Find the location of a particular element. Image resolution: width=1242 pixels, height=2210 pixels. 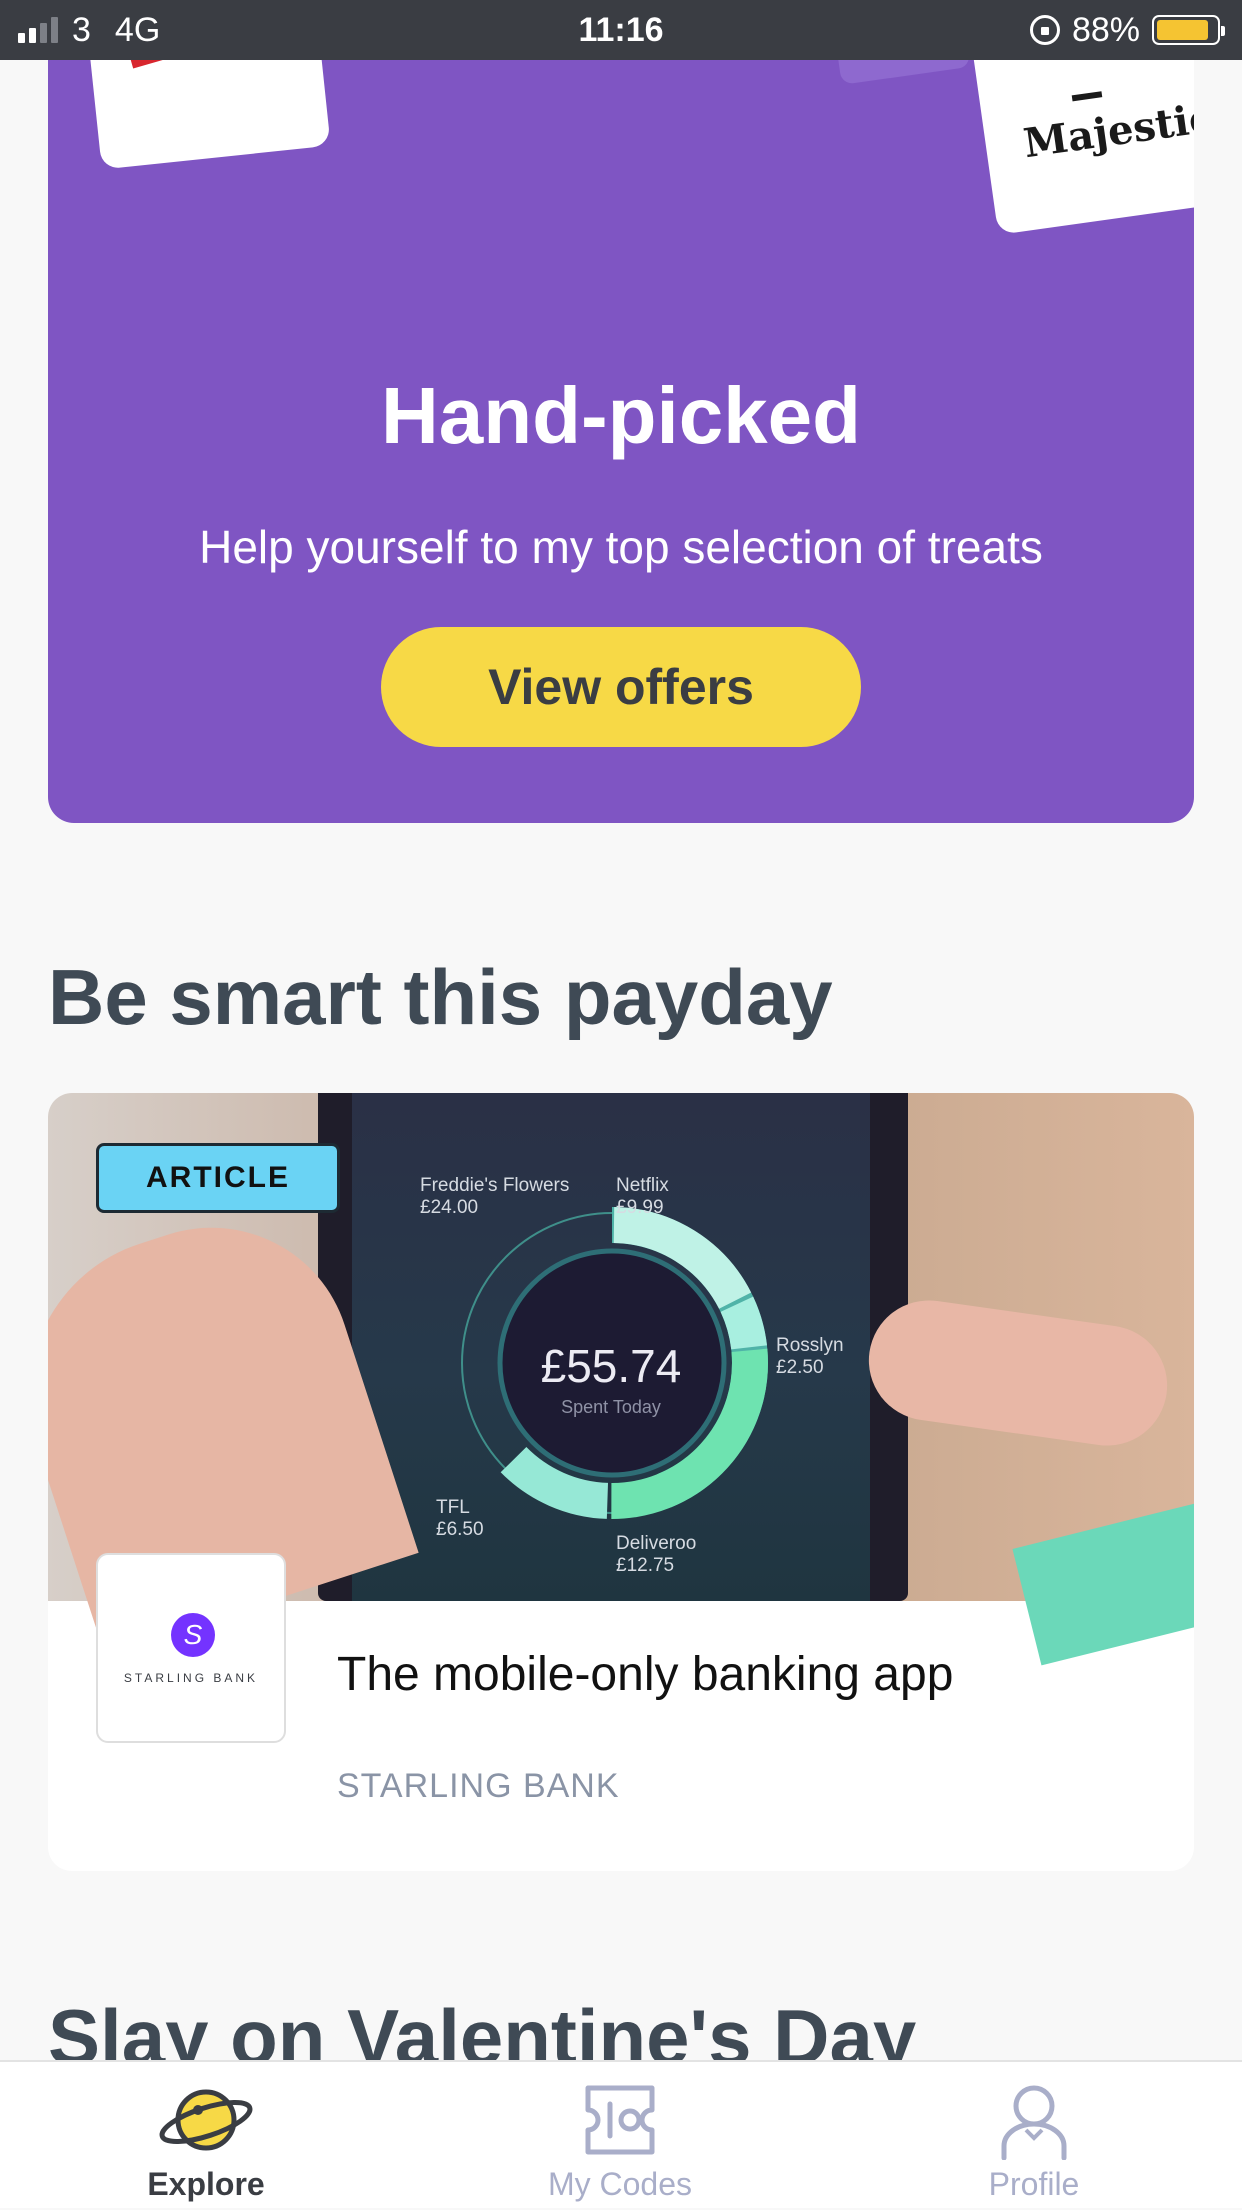

logo-text: STARLING BANK is located at coordinates (191, 1678).